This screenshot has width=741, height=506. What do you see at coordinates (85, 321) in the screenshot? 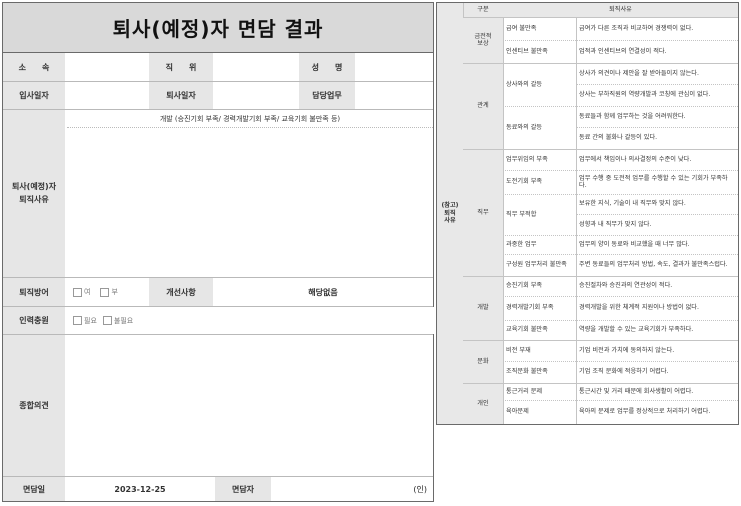
I see `staffing-needed-option: 필요` at bounding box center [85, 321].